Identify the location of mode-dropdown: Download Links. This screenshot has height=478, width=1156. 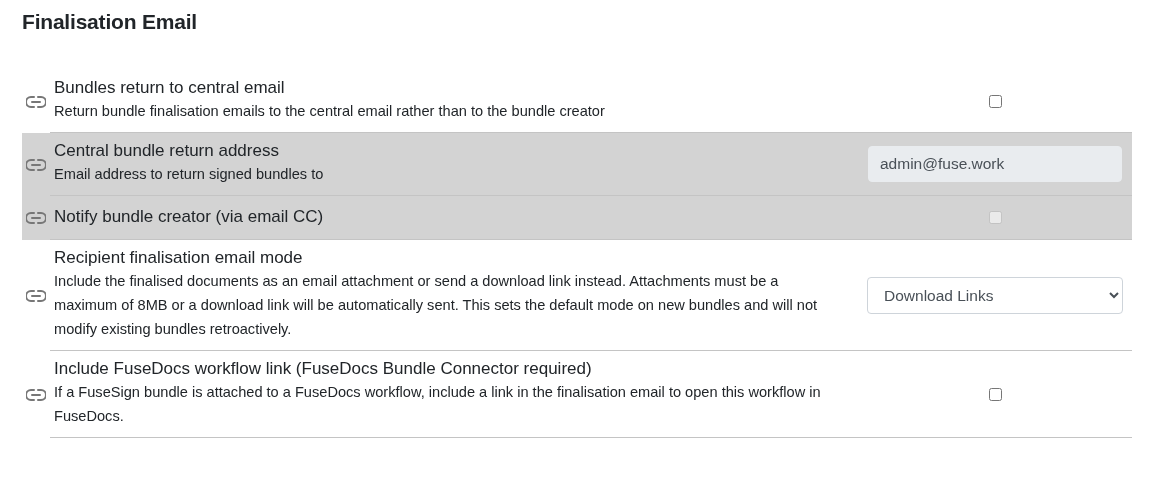
(995, 295).